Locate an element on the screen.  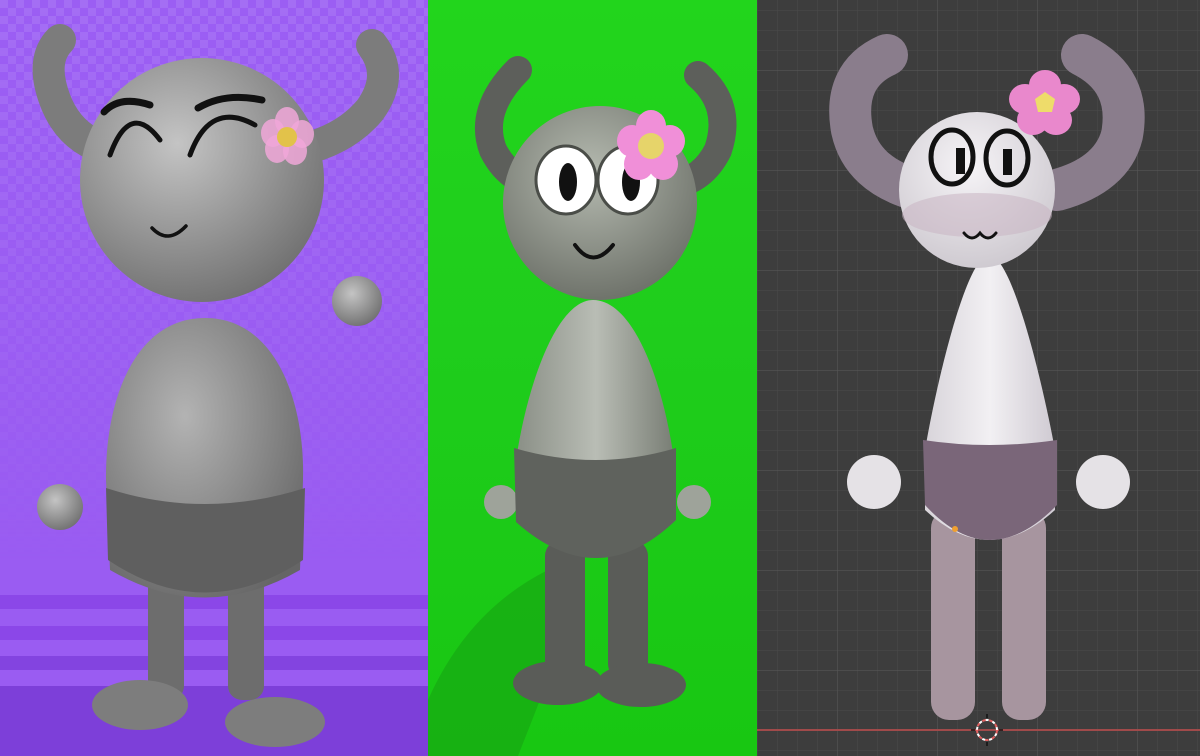
cheek-blush is located at coordinates (977, 215).